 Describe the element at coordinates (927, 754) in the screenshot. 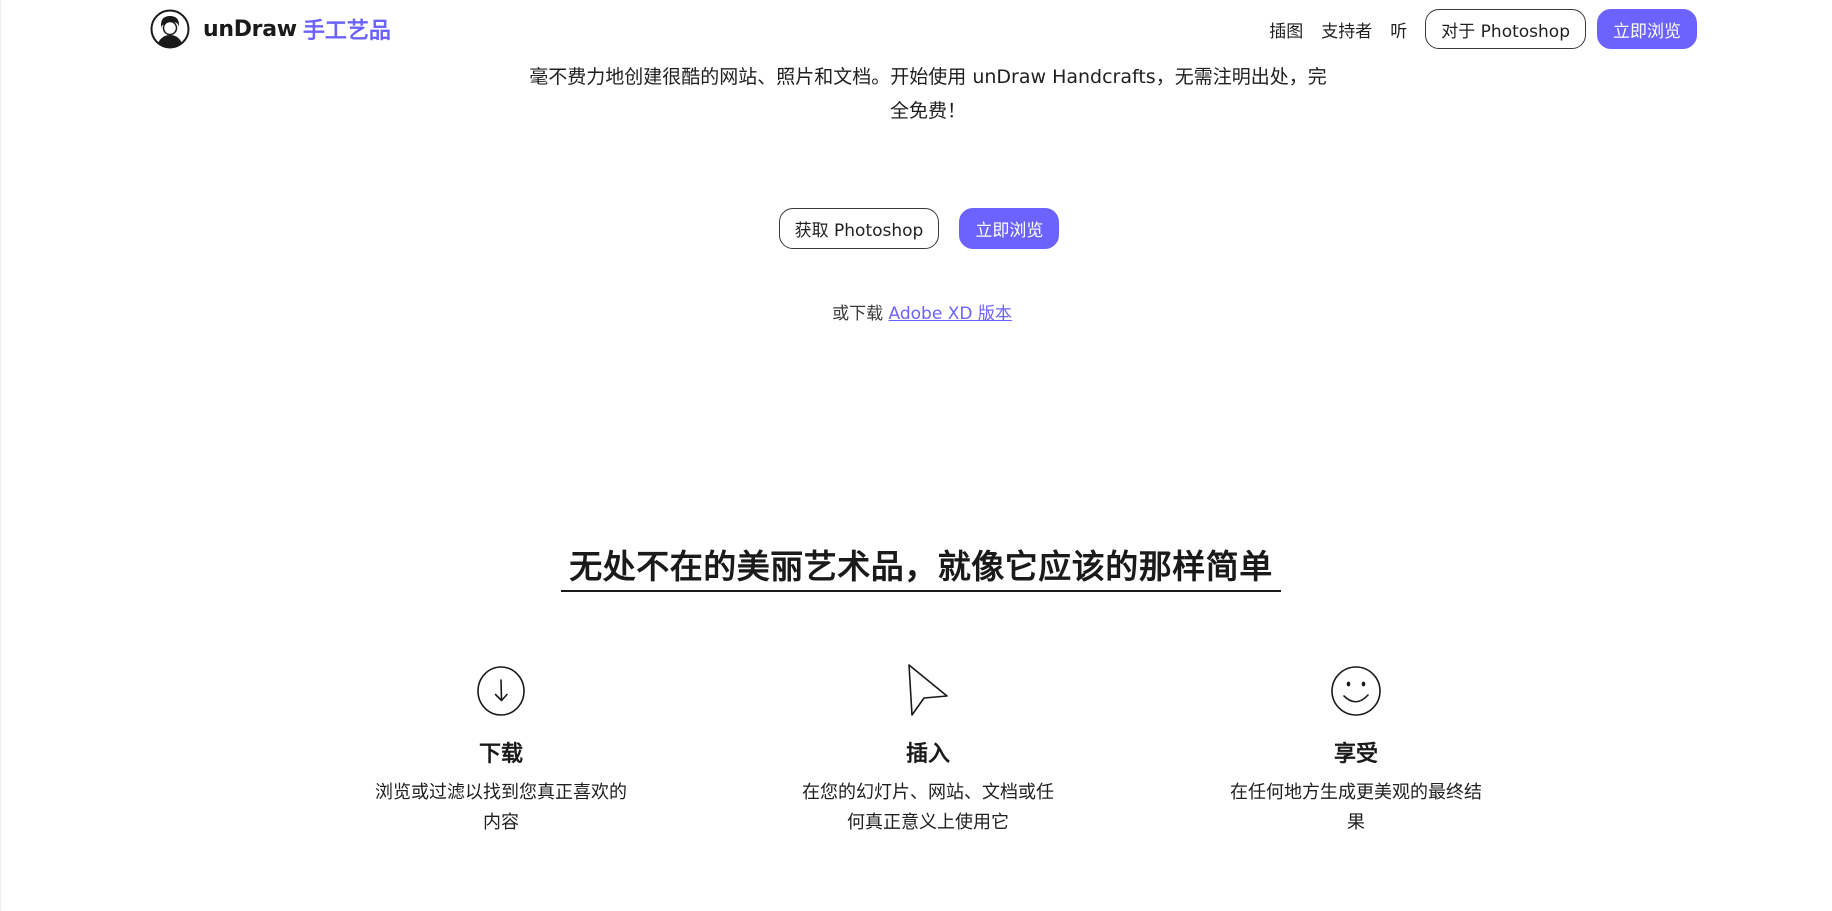

I see `feature-title: 插入` at that location.